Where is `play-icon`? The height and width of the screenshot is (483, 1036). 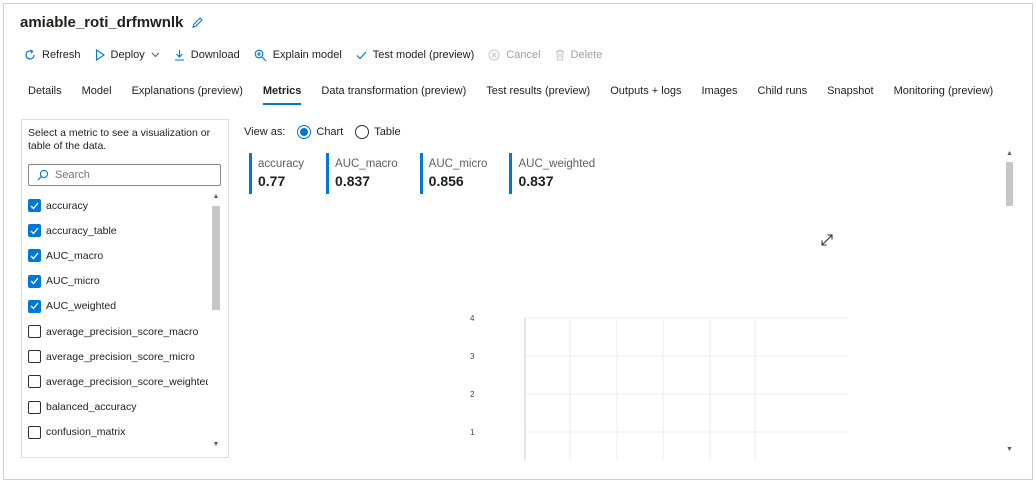 play-icon is located at coordinates (100, 55).